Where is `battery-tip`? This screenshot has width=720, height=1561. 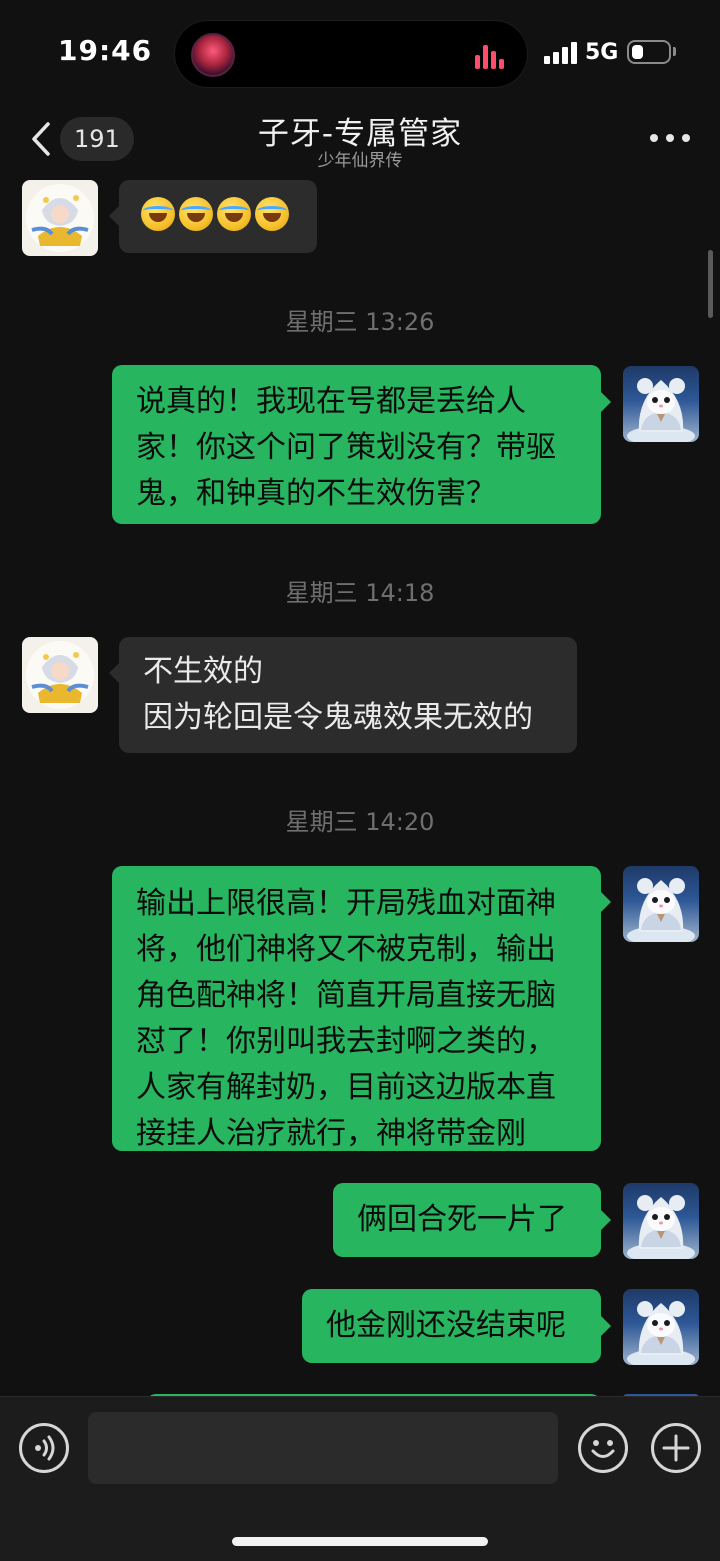
battery-tip is located at coordinates (674, 51).